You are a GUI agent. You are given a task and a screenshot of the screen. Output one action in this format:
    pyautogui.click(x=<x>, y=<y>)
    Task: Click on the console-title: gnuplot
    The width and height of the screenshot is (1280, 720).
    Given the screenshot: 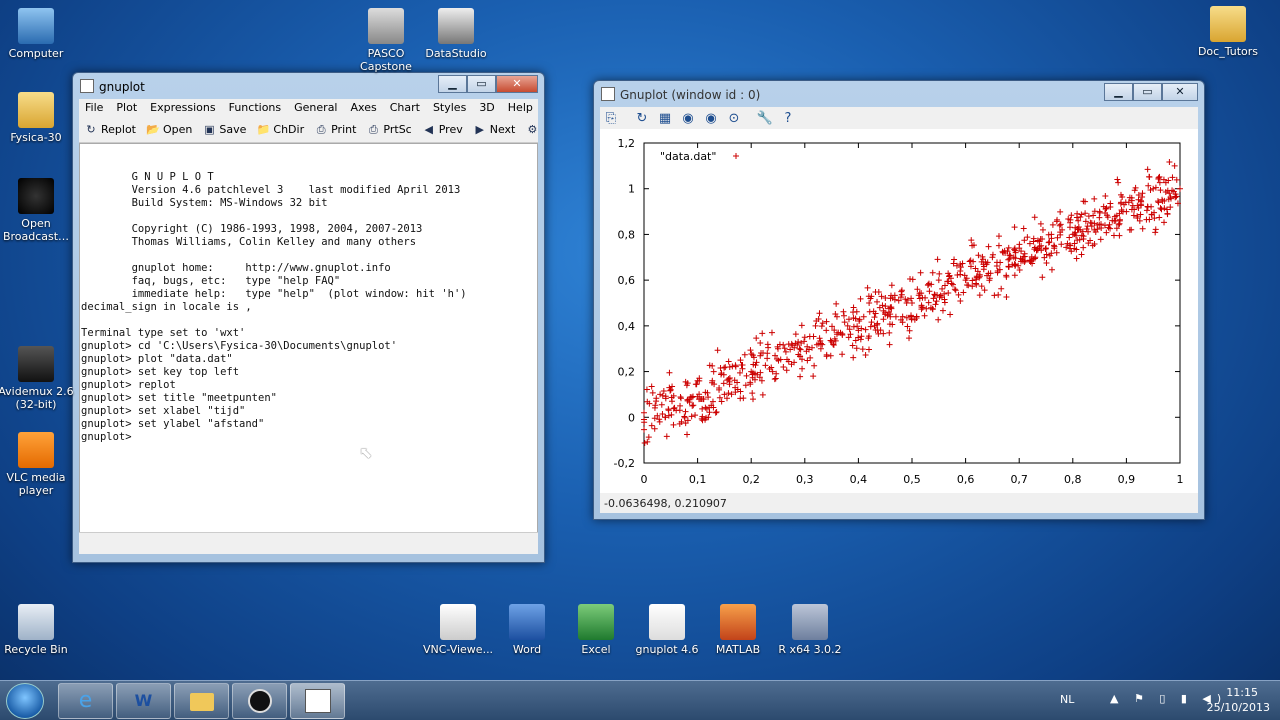 What is the action you would take?
    pyautogui.click(x=122, y=87)
    